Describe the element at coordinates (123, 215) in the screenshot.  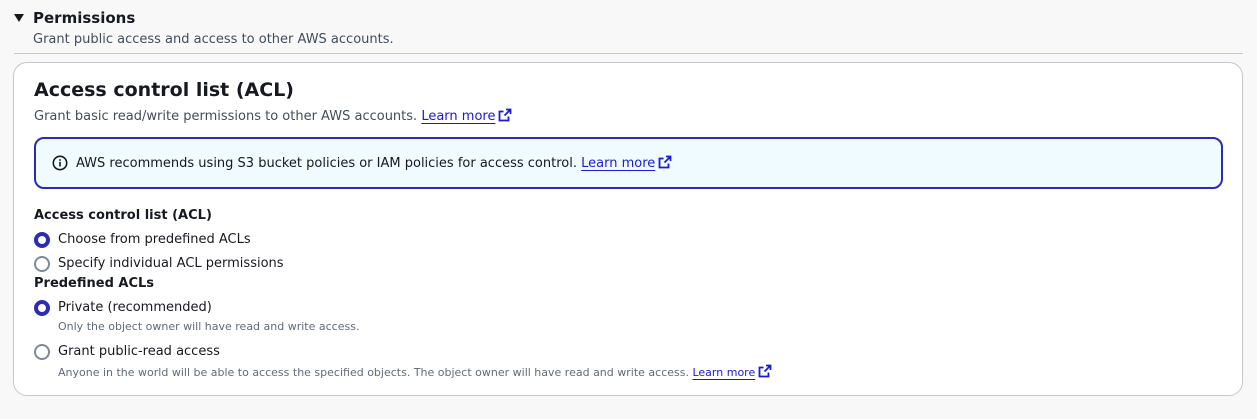
I see `acl-field-label: Access control list (ACL)` at that location.